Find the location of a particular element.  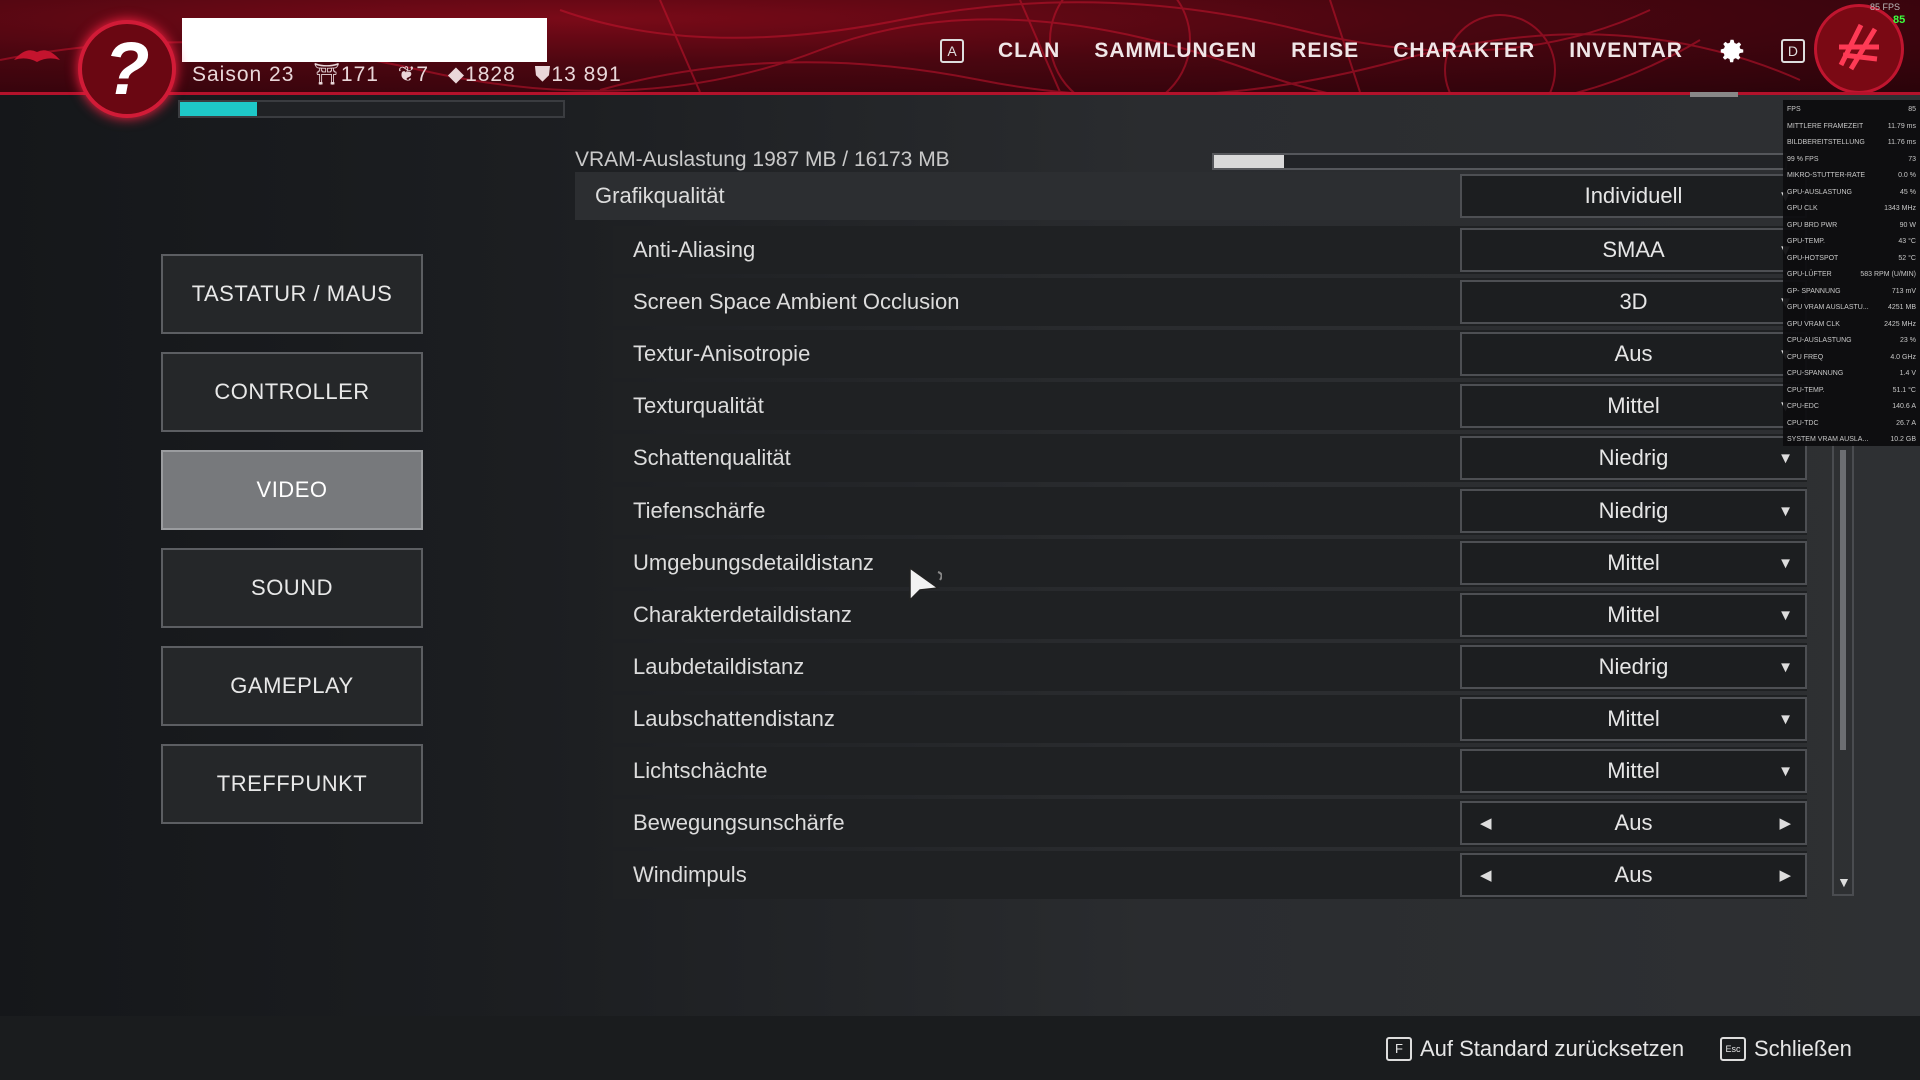

menu-label: TREFFPUNKT is located at coordinates (292, 783).